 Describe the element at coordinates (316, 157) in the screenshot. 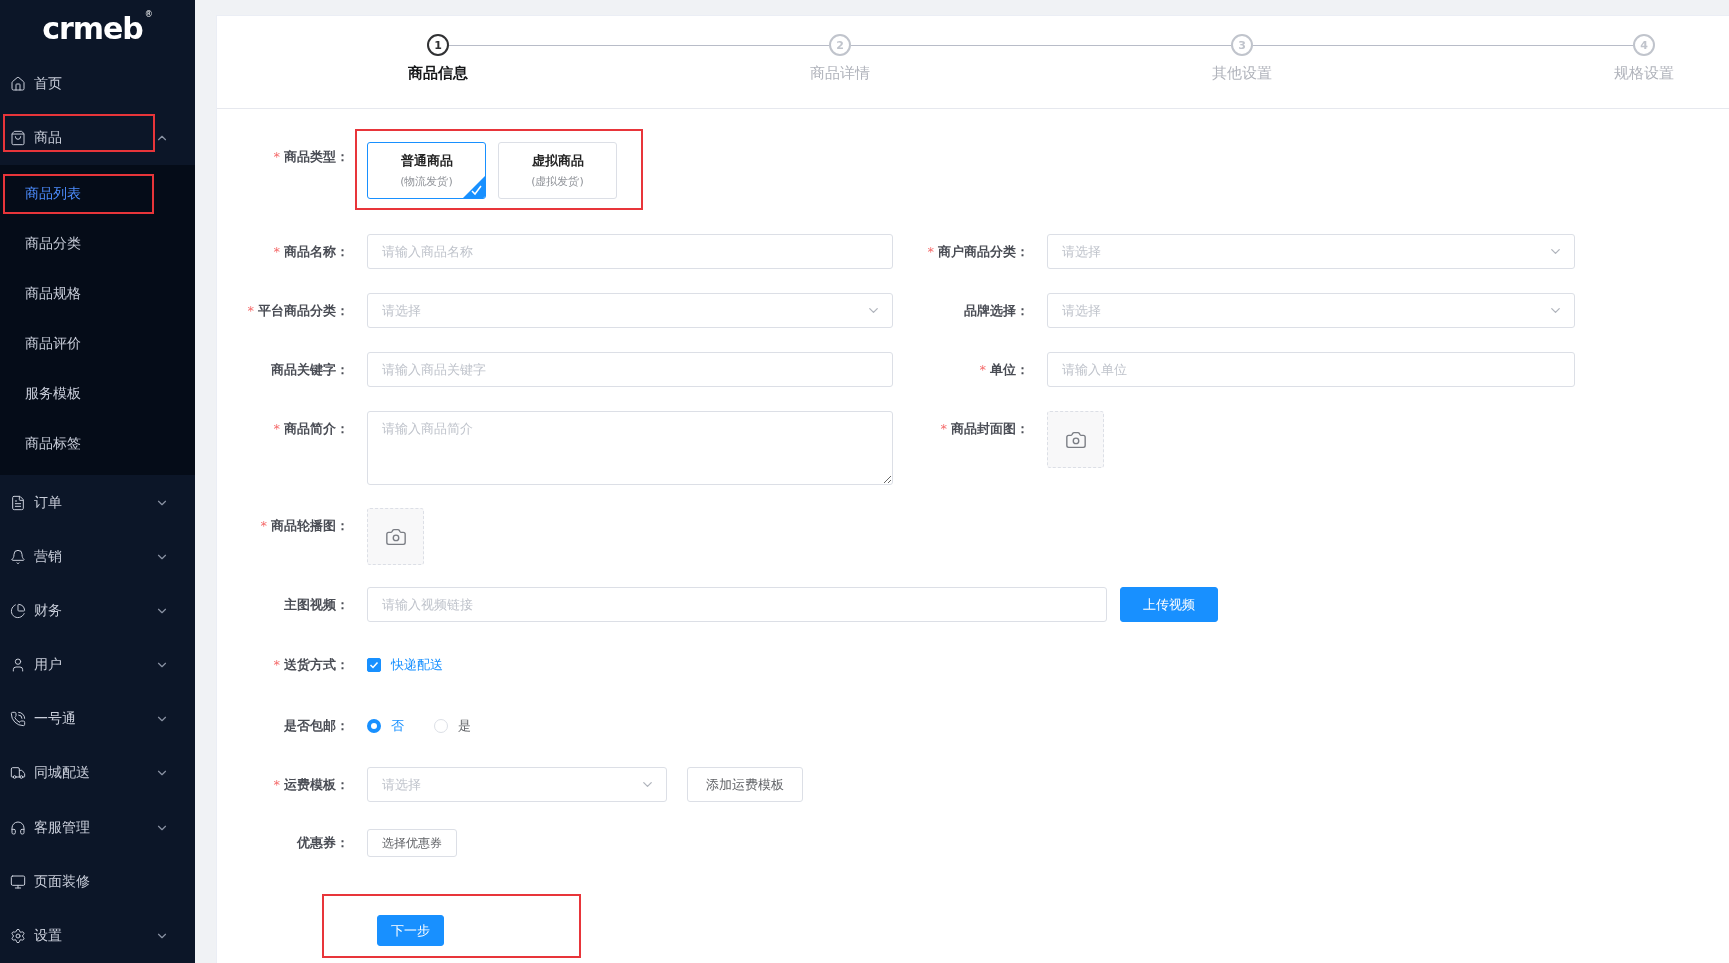

I see `field-label: 商品类型：` at that location.